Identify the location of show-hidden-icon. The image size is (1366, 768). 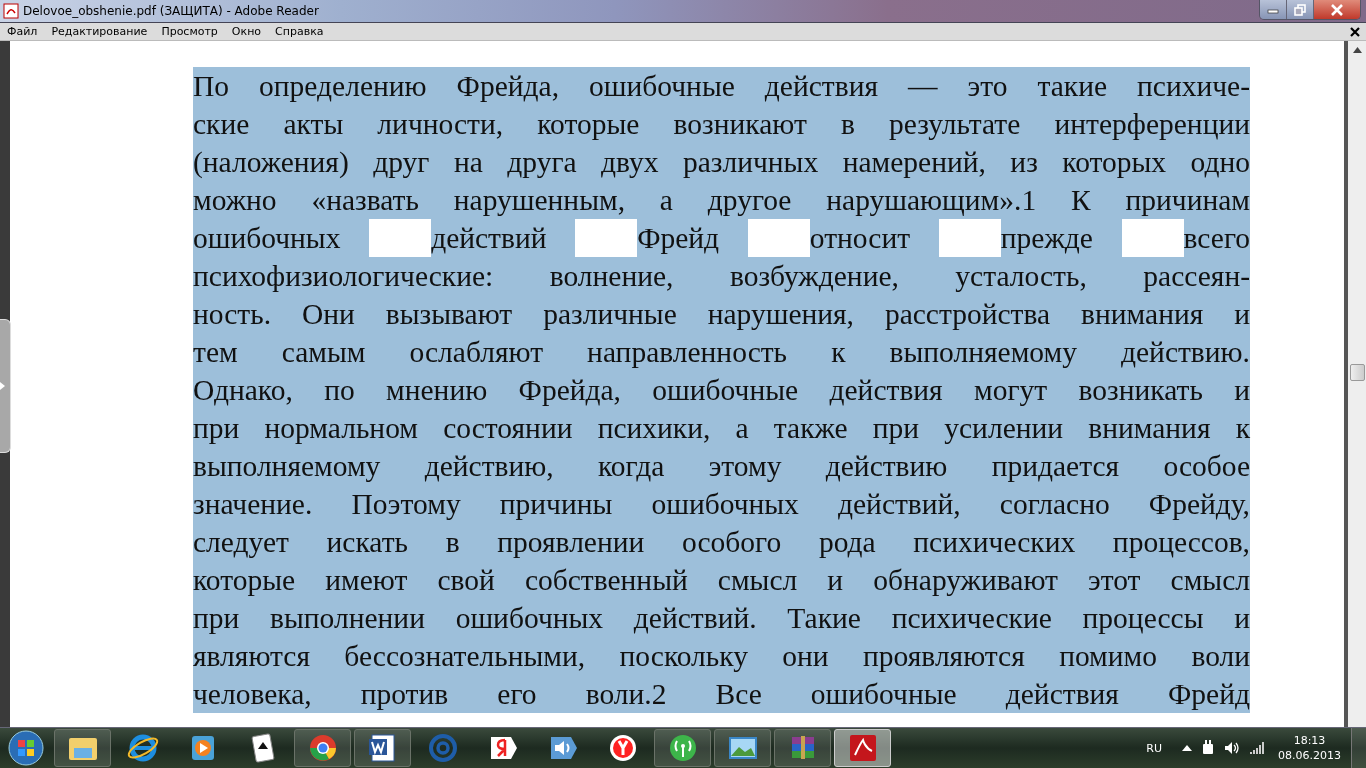
(1187, 748).